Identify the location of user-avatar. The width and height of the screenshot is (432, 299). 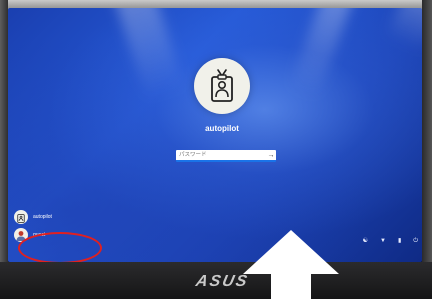
(222, 86).